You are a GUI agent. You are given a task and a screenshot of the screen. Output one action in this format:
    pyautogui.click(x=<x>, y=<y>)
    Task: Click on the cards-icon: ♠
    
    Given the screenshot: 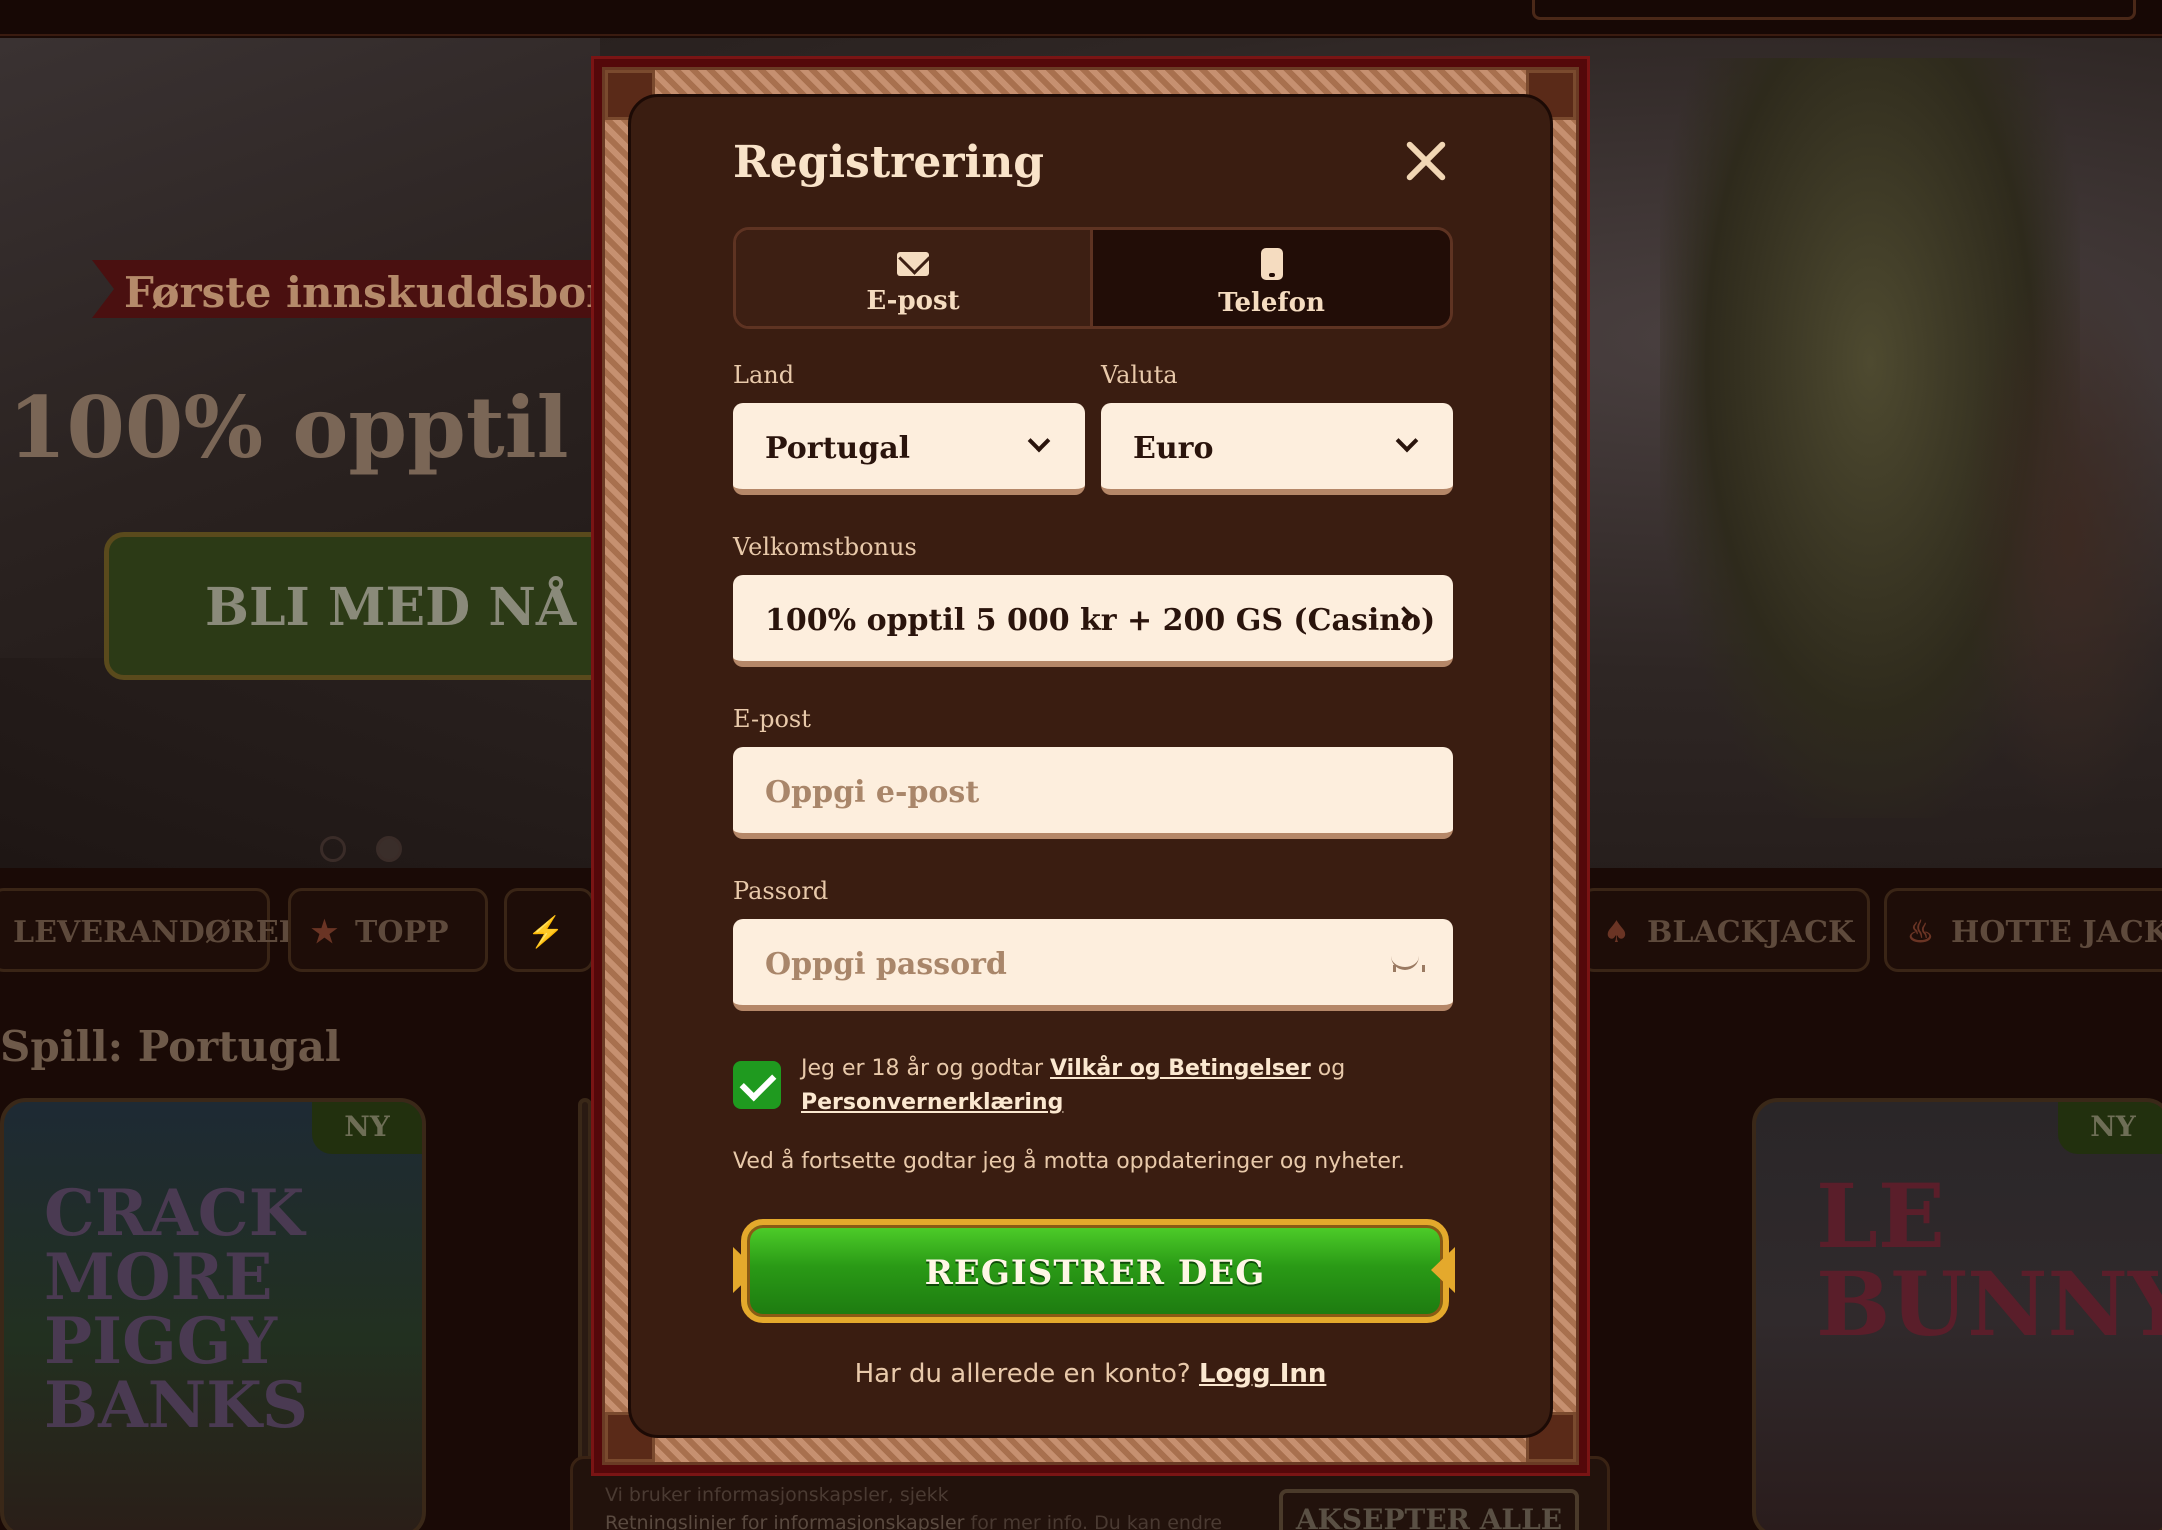 What is the action you would take?
    pyautogui.click(x=1616, y=932)
    